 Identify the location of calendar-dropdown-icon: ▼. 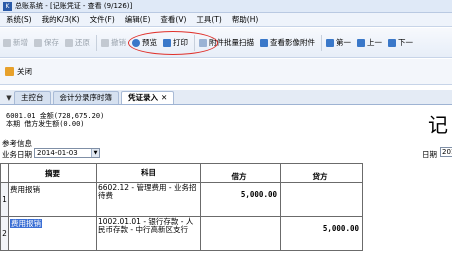
(95, 153).